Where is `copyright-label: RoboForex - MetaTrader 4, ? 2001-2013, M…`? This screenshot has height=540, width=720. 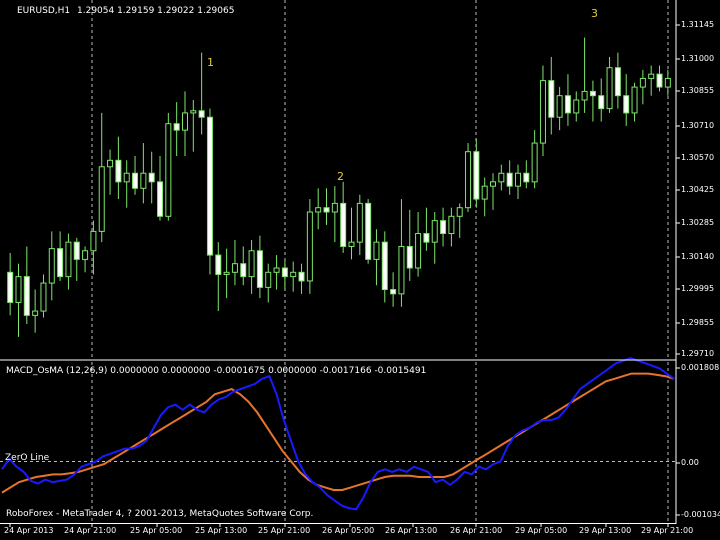
copyright-label: RoboForex - MetaTrader 4, ? 2001-2013, M… is located at coordinates (160, 514).